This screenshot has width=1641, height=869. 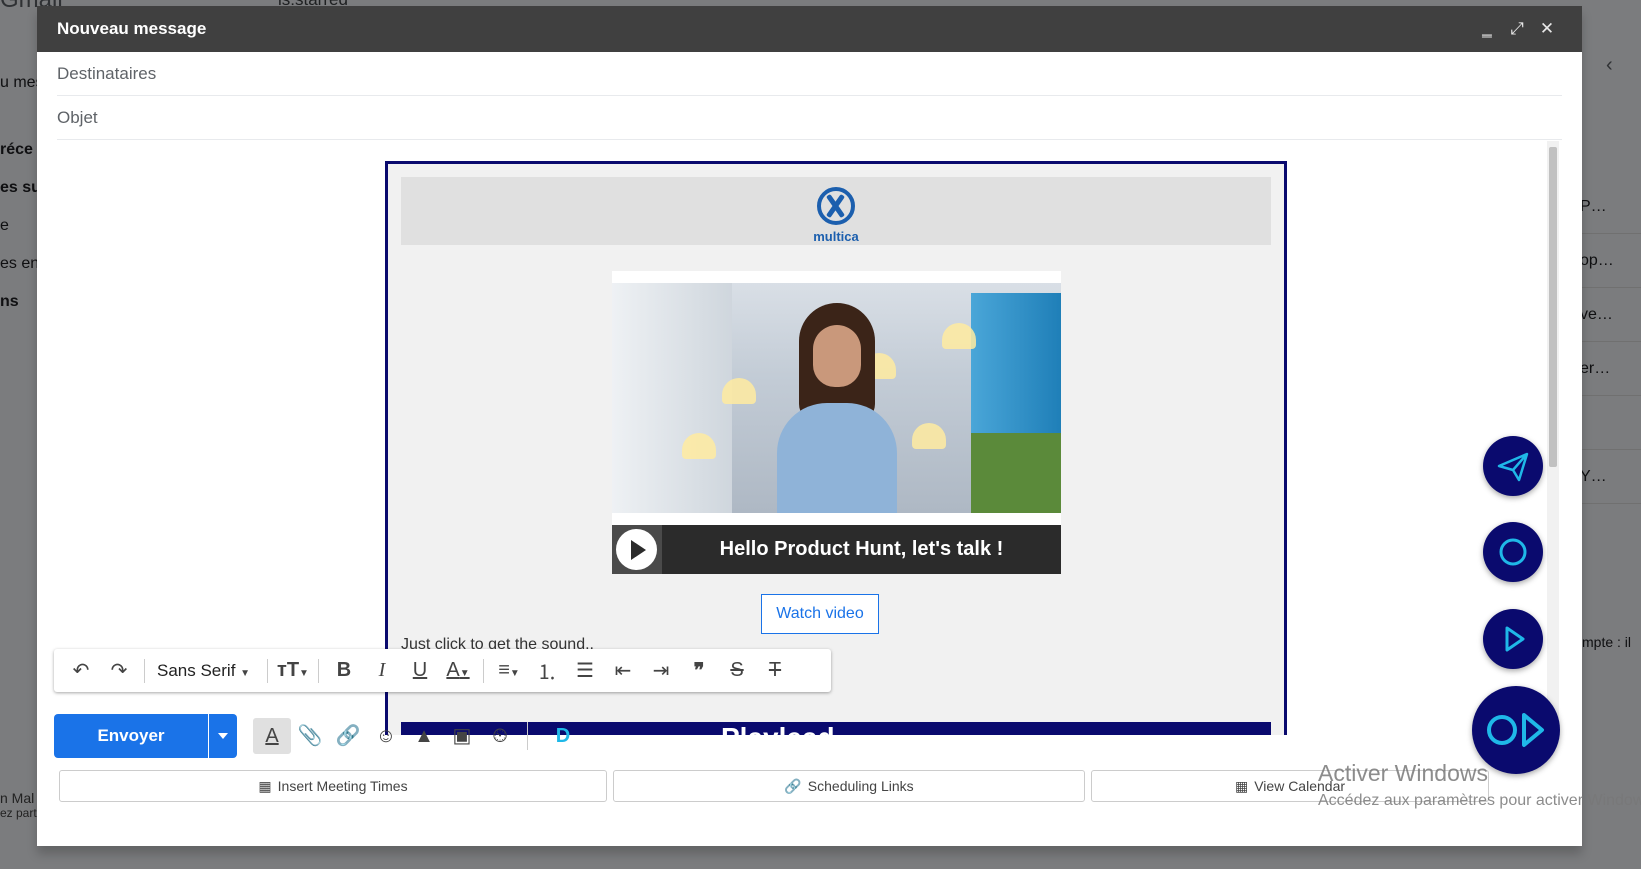 What do you see at coordinates (462, 736) in the screenshot?
I see `photo-icon: ▣` at bounding box center [462, 736].